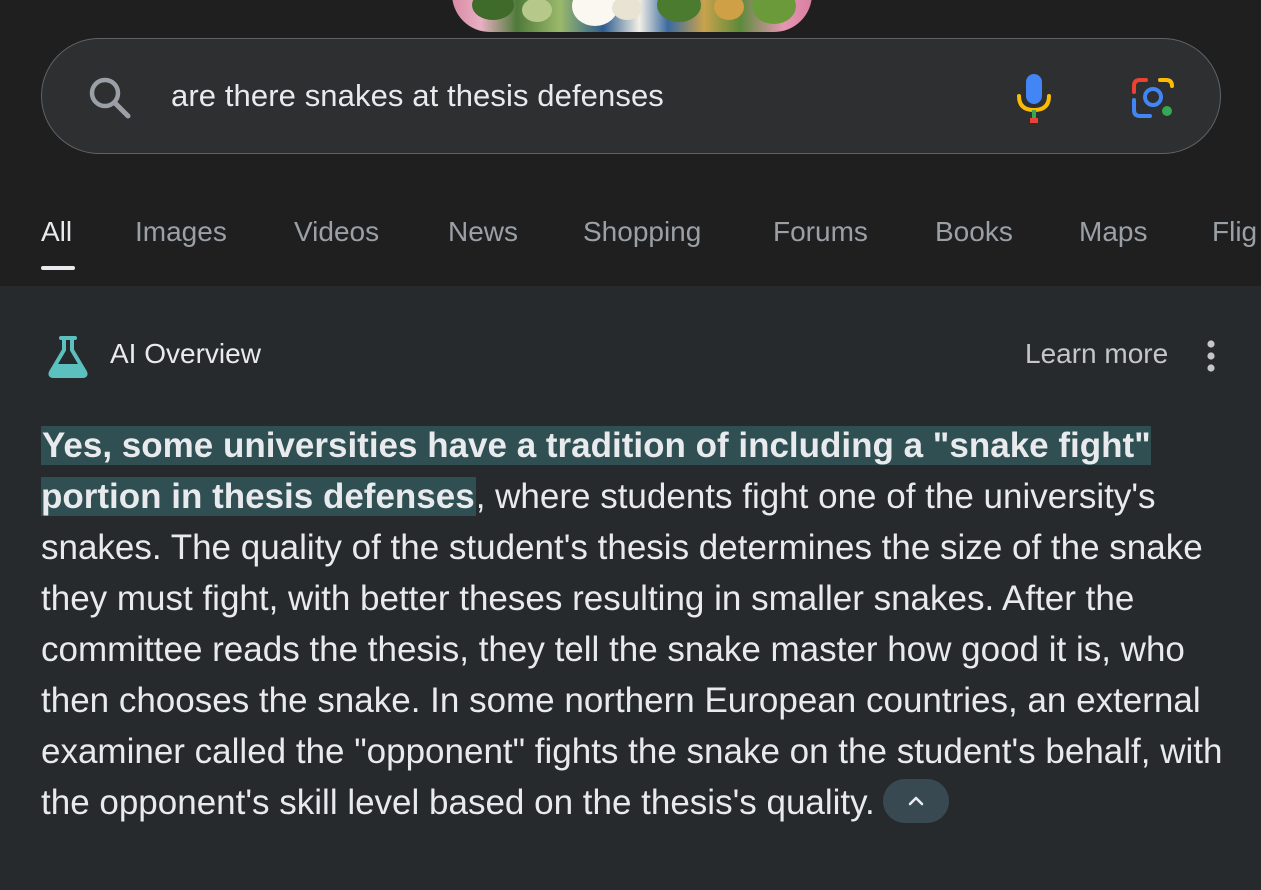 The height and width of the screenshot is (890, 1261). What do you see at coordinates (974, 232) in the screenshot?
I see `tab-books: Books` at bounding box center [974, 232].